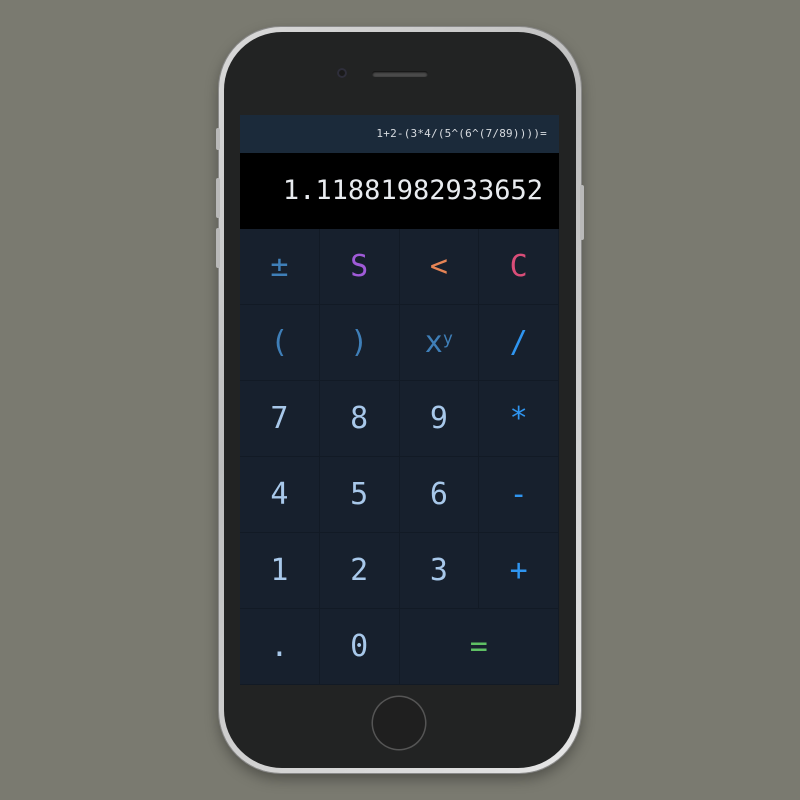 This screenshot has height=800, width=800. Describe the element at coordinates (359, 495) in the screenshot. I see `digit-5-button: 5` at that location.